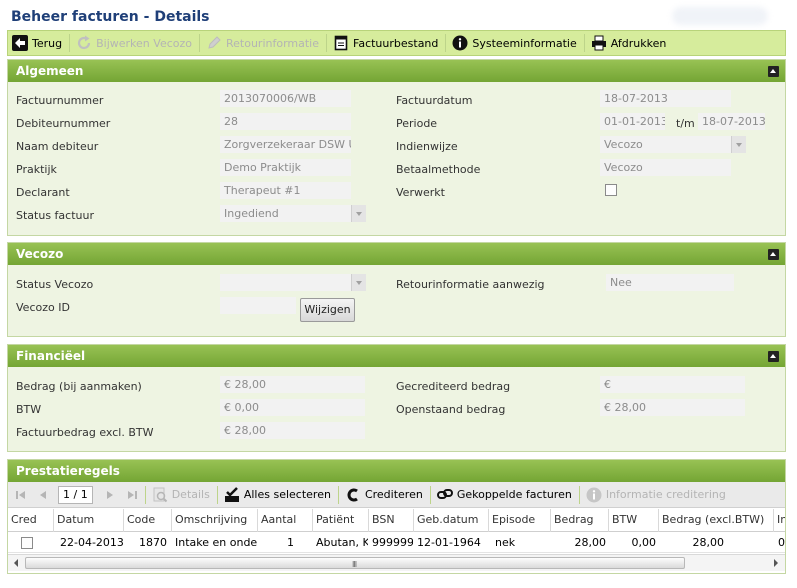 Image resolution: width=797 pixels, height=588 pixels. Describe the element at coordinates (775, 563) in the screenshot. I see `scroll-right-icon` at that location.